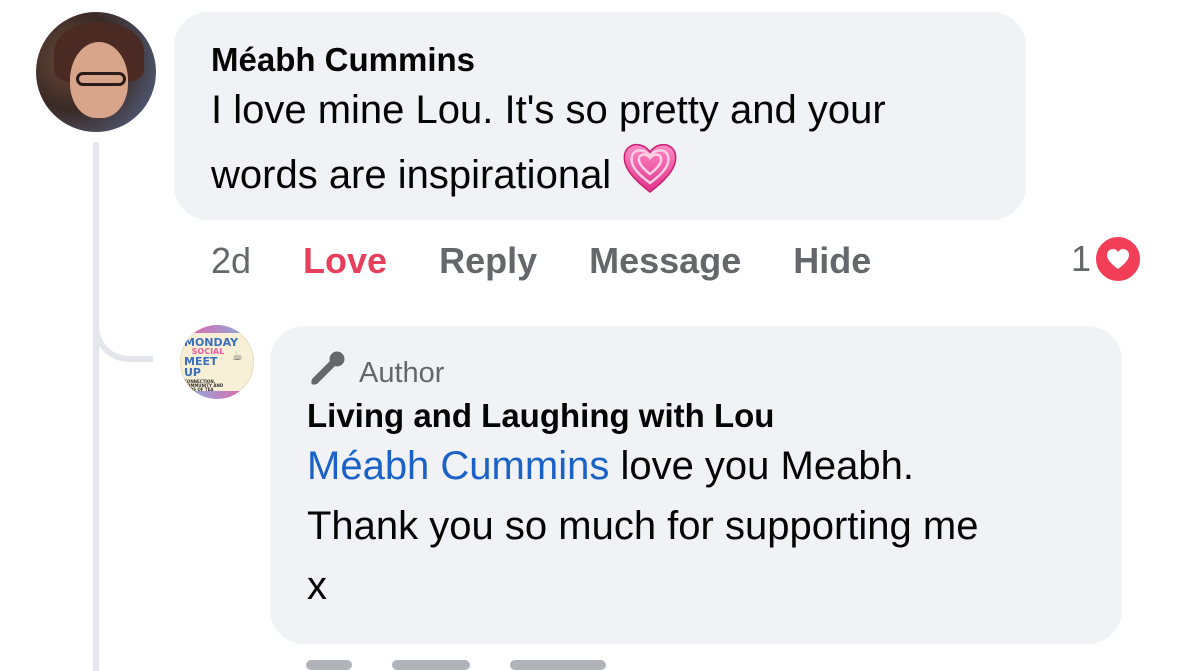 This screenshot has height=671, width=1179. I want to click on reply-button: Reply, so click(488, 261).